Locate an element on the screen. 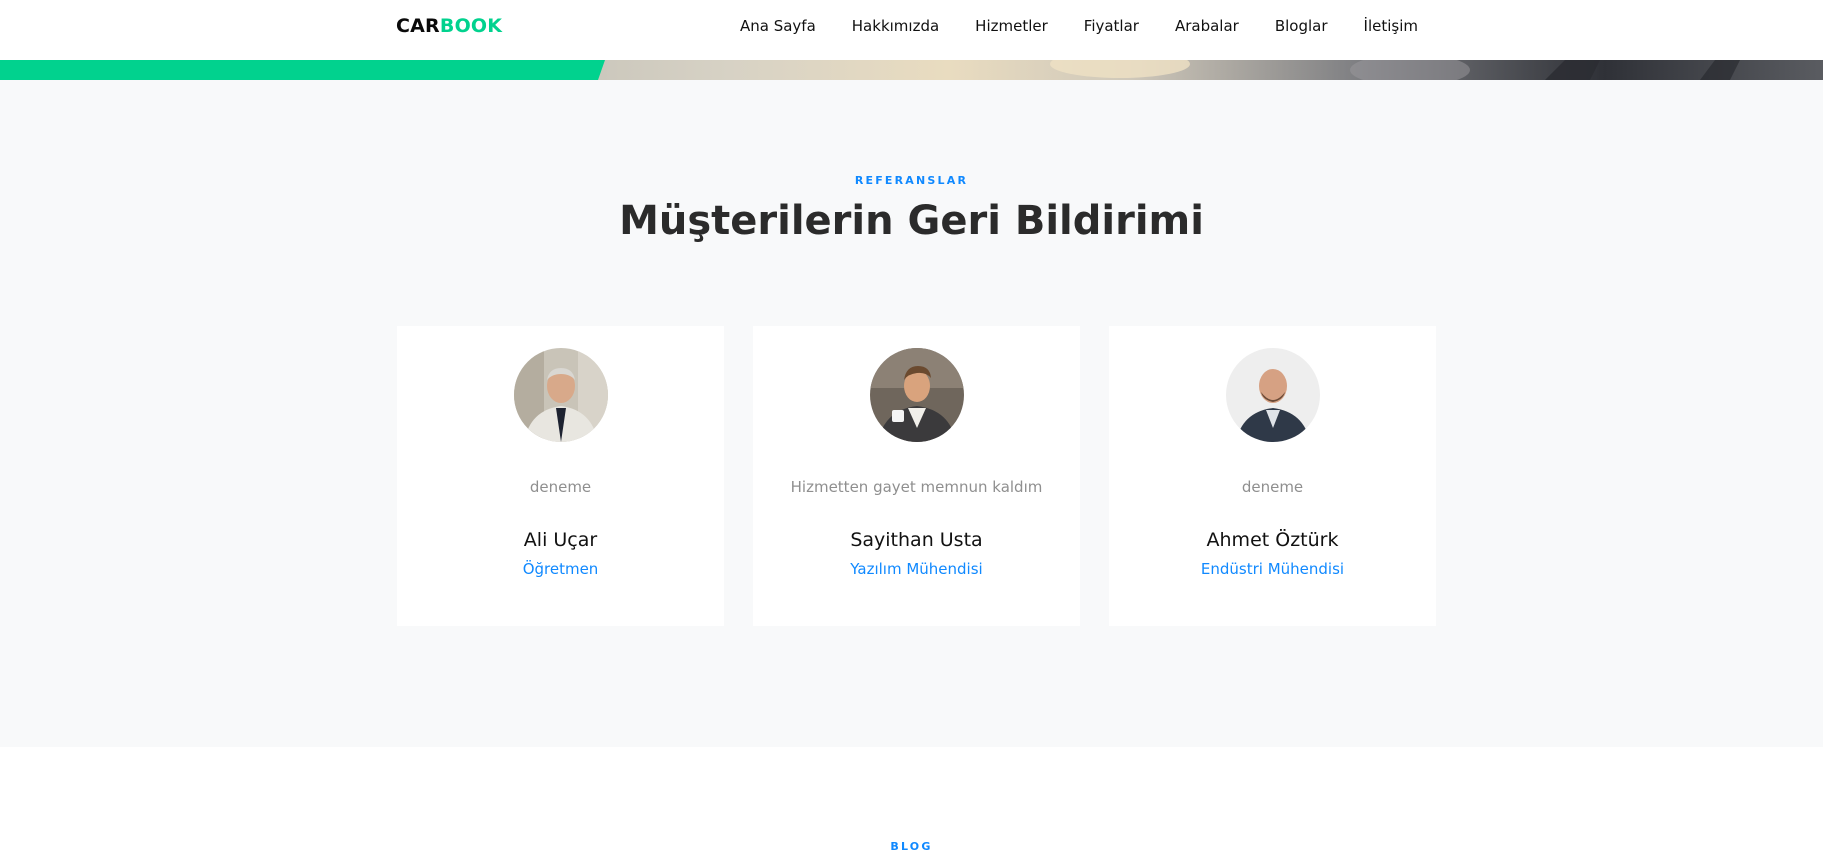 The image size is (1823, 862). nav-link-services: Hizmetler is located at coordinates (1011, 26).